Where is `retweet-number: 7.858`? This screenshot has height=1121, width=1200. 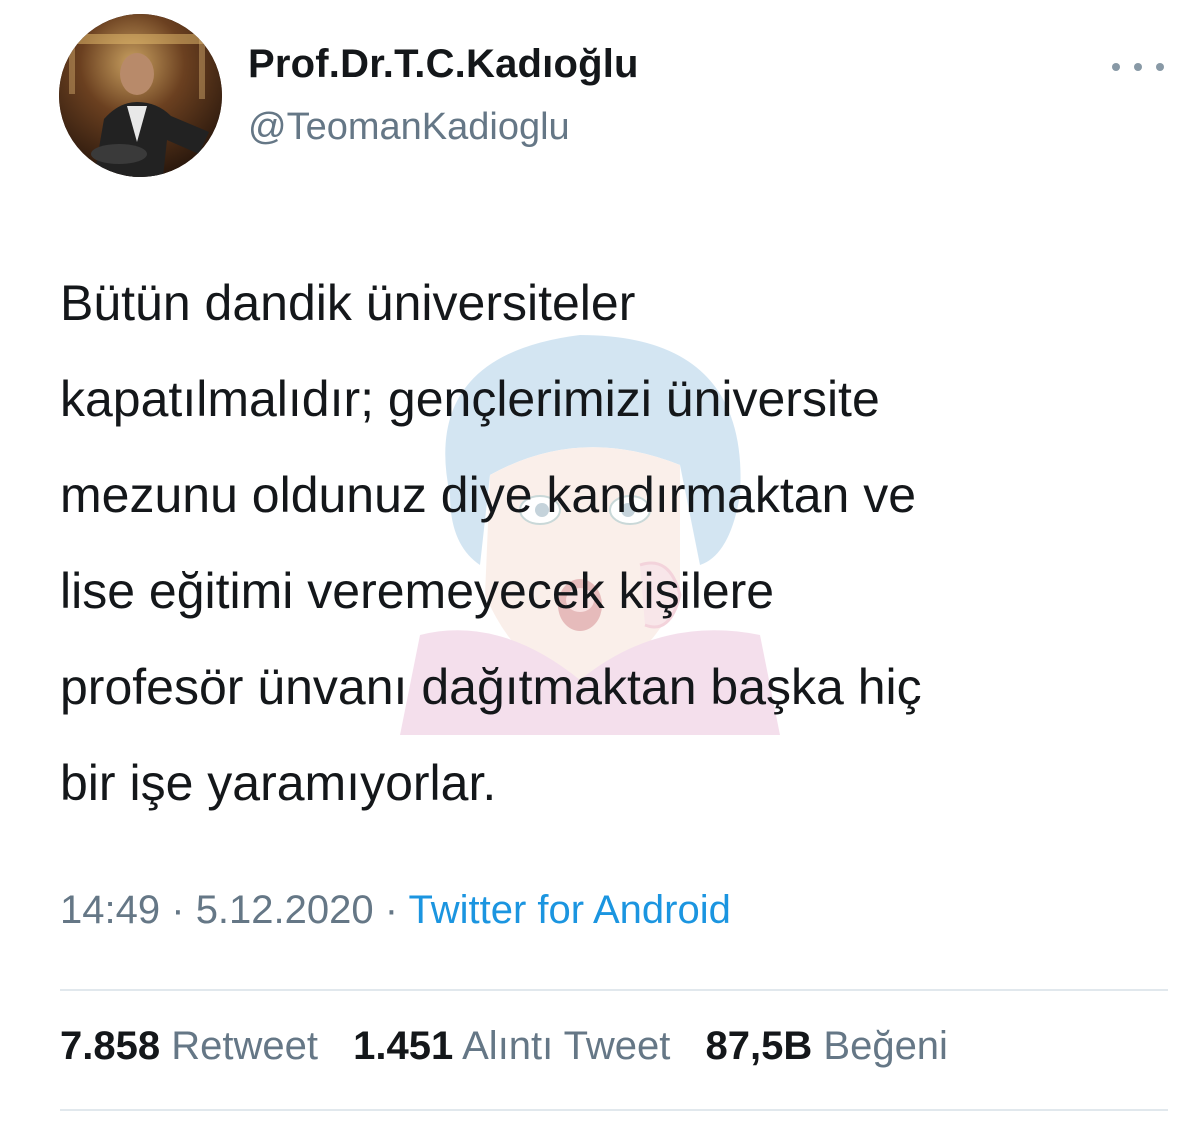
retweet-number: 7.858 is located at coordinates (110, 1046).